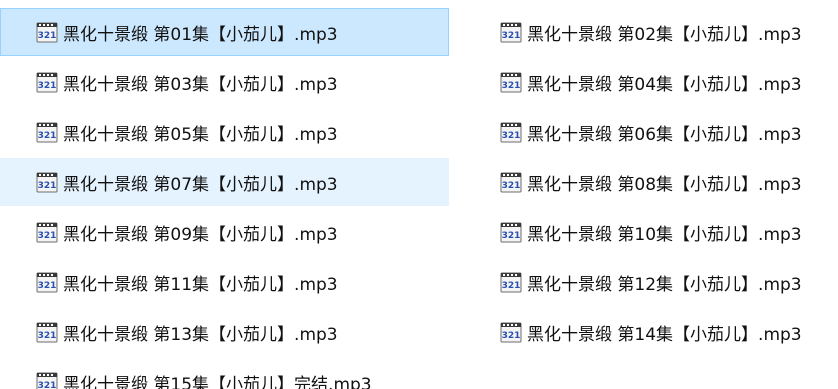 The width and height of the screenshot is (838, 389). What do you see at coordinates (217, 381) in the screenshot?
I see `file-name: 黑化十景缎 第15集【小茄儿】完结.mp3` at bounding box center [217, 381].